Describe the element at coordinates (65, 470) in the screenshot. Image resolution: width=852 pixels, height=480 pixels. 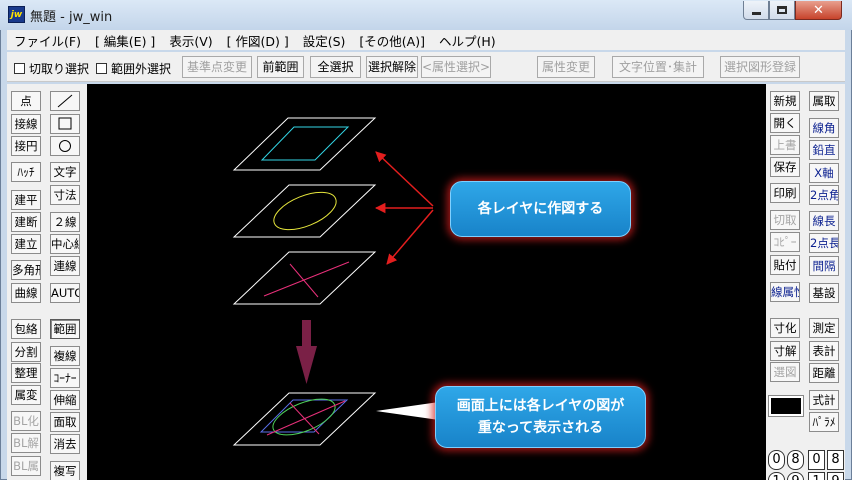
I see `tool-copy: 複写` at that location.